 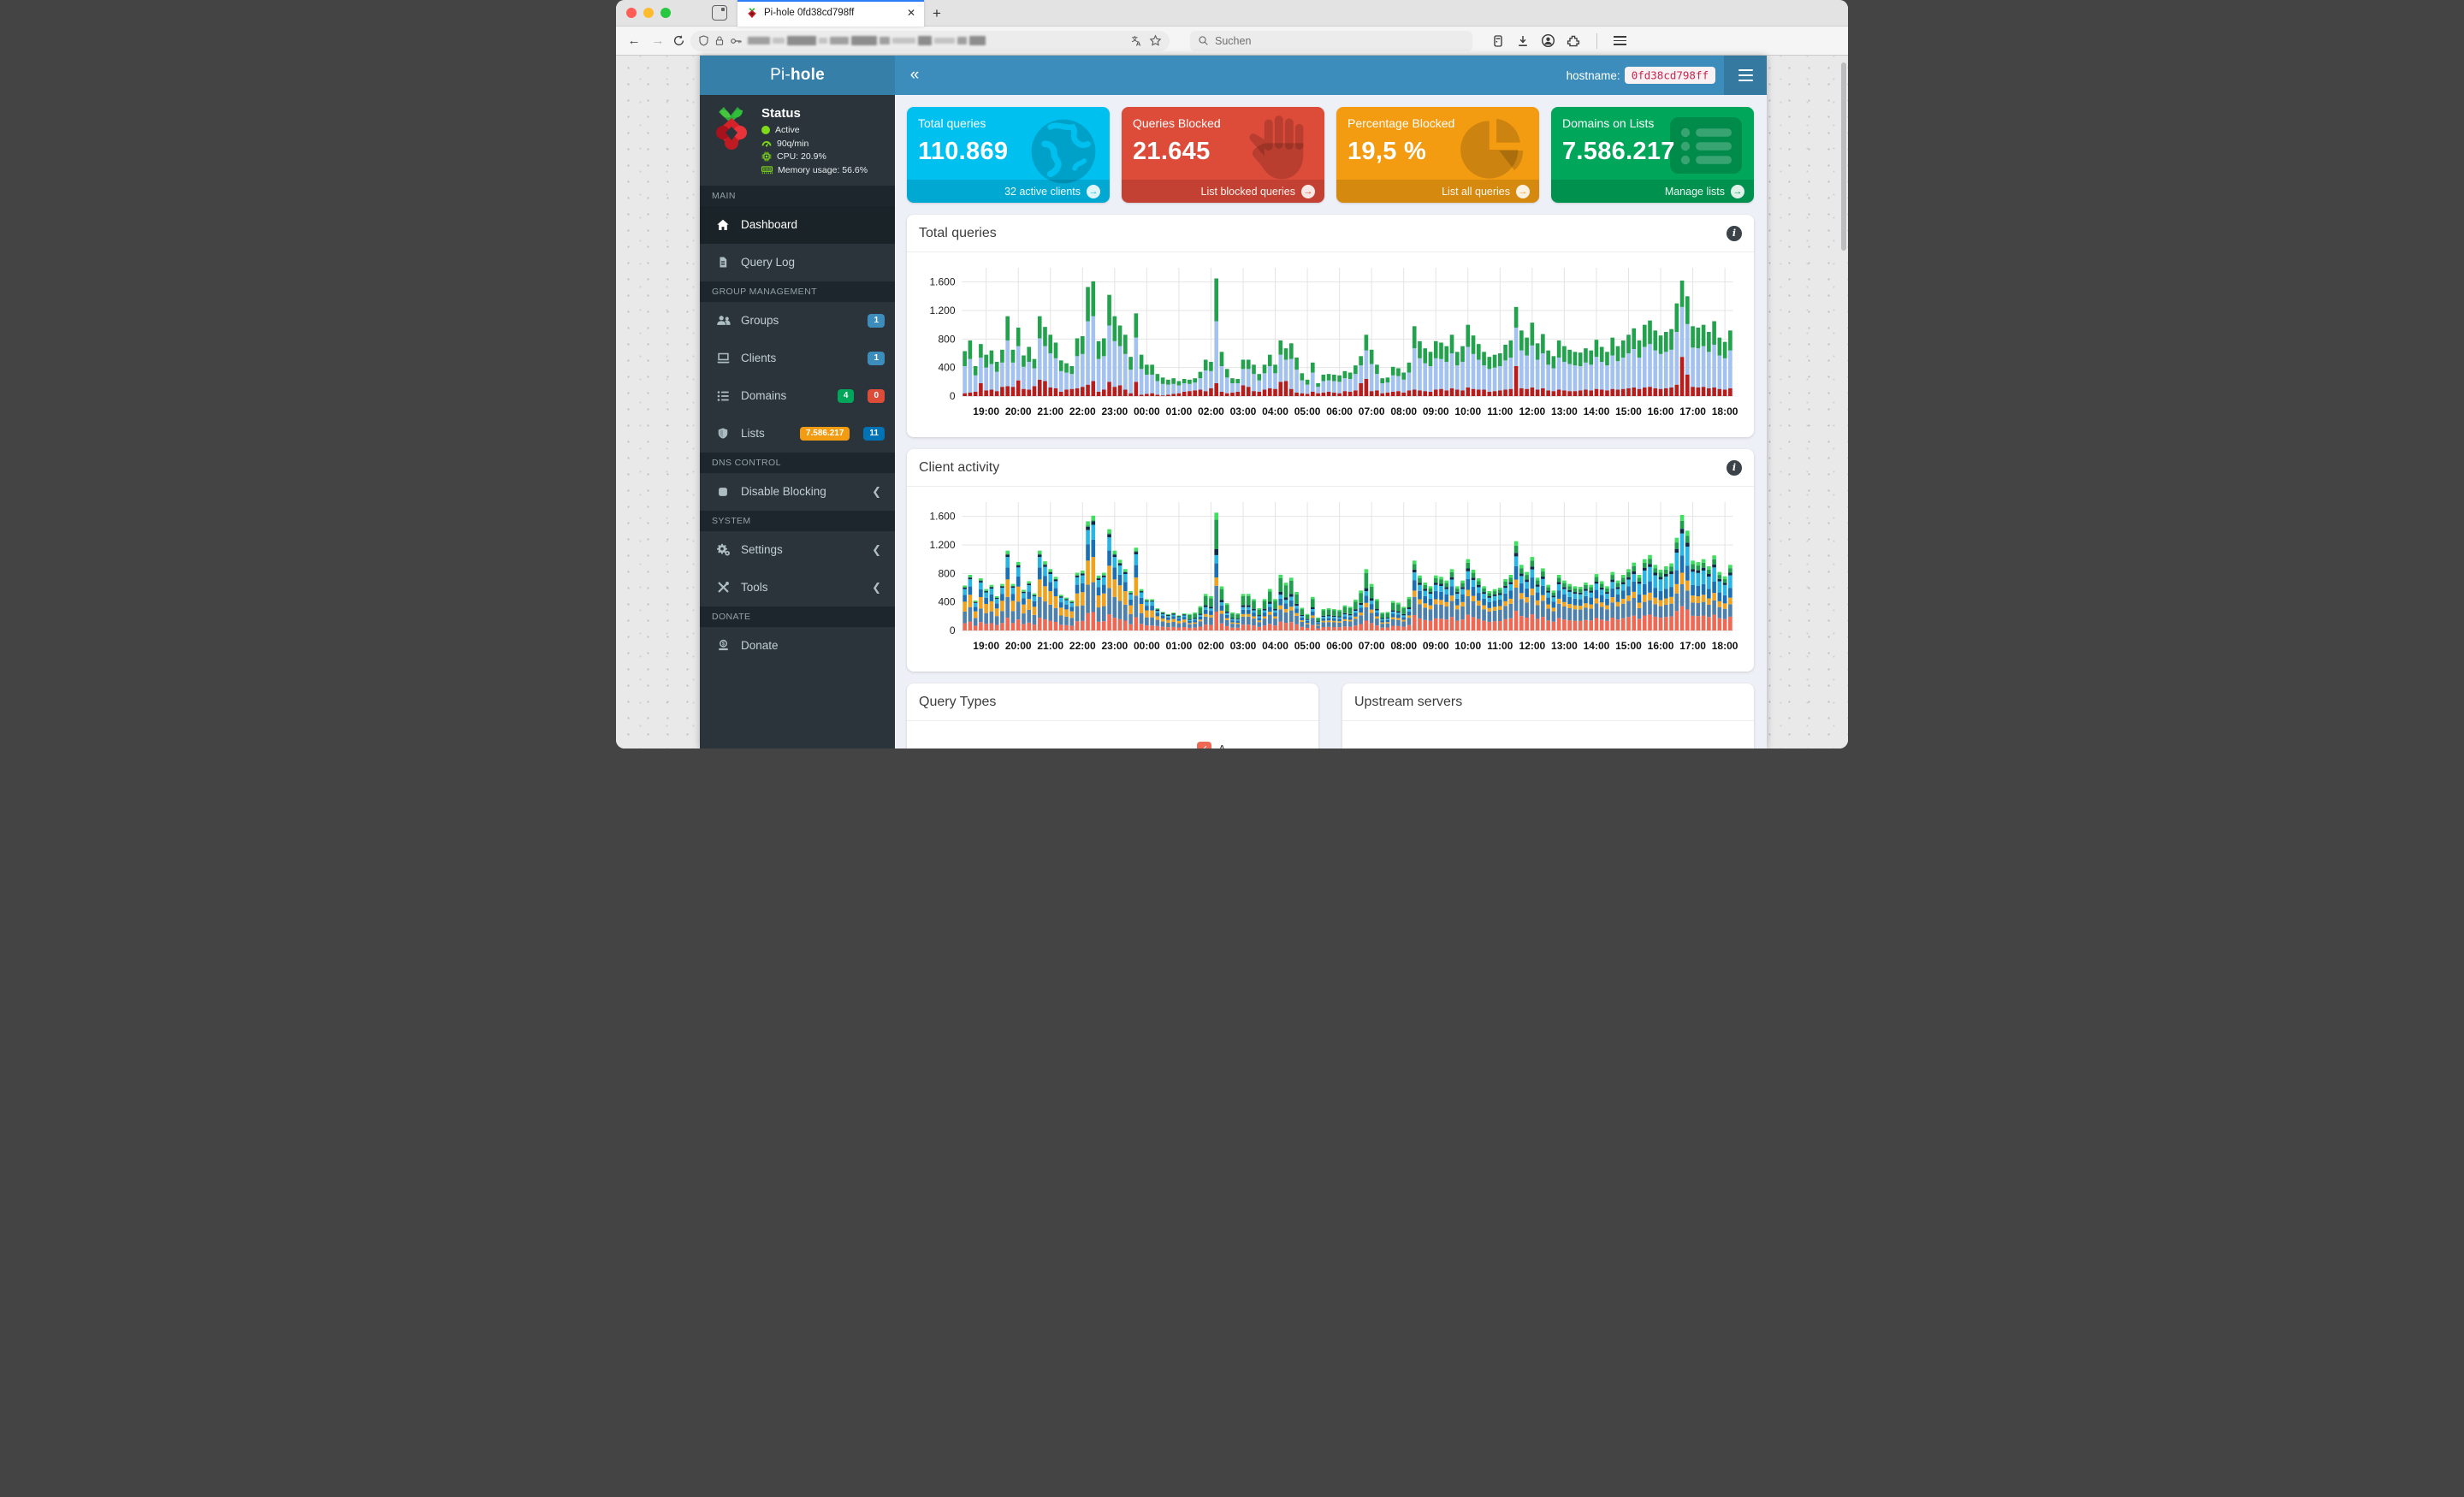 What do you see at coordinates (1548, 715) in the screenshot?
I see `panel-upstream-servers: Upstream servers` at bounding box center [1548, 715].